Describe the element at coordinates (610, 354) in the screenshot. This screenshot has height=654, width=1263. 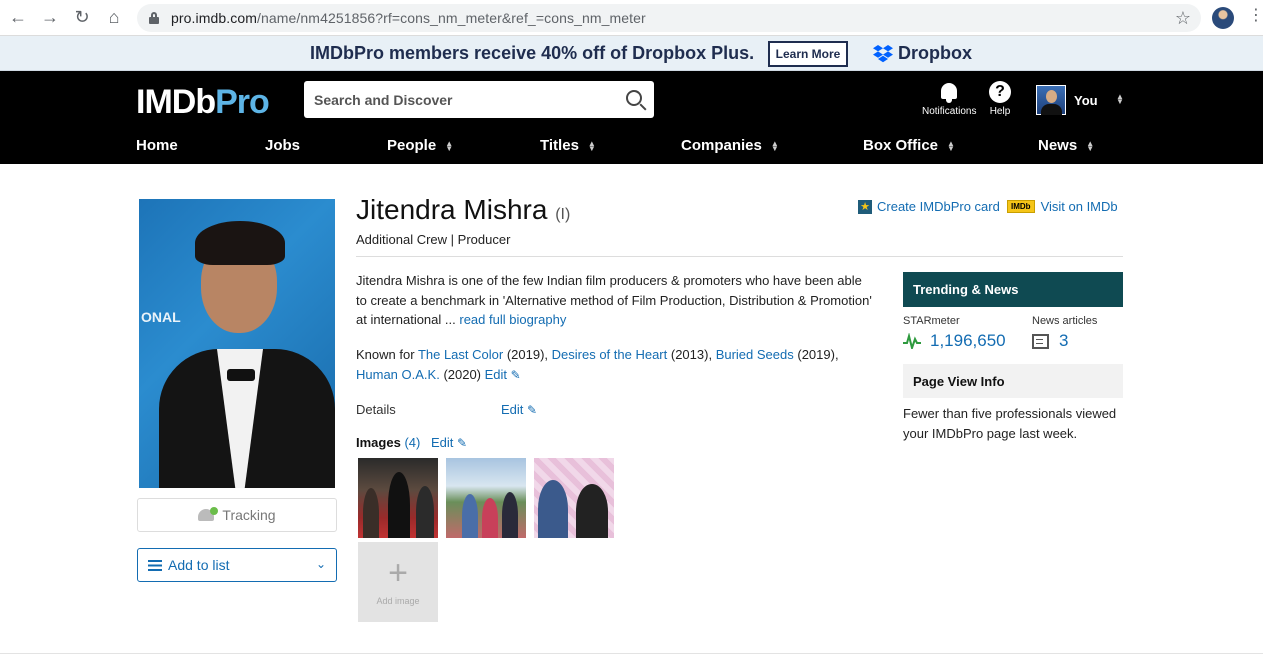
I see `known-for-title: Desires of the Heart` at that location.